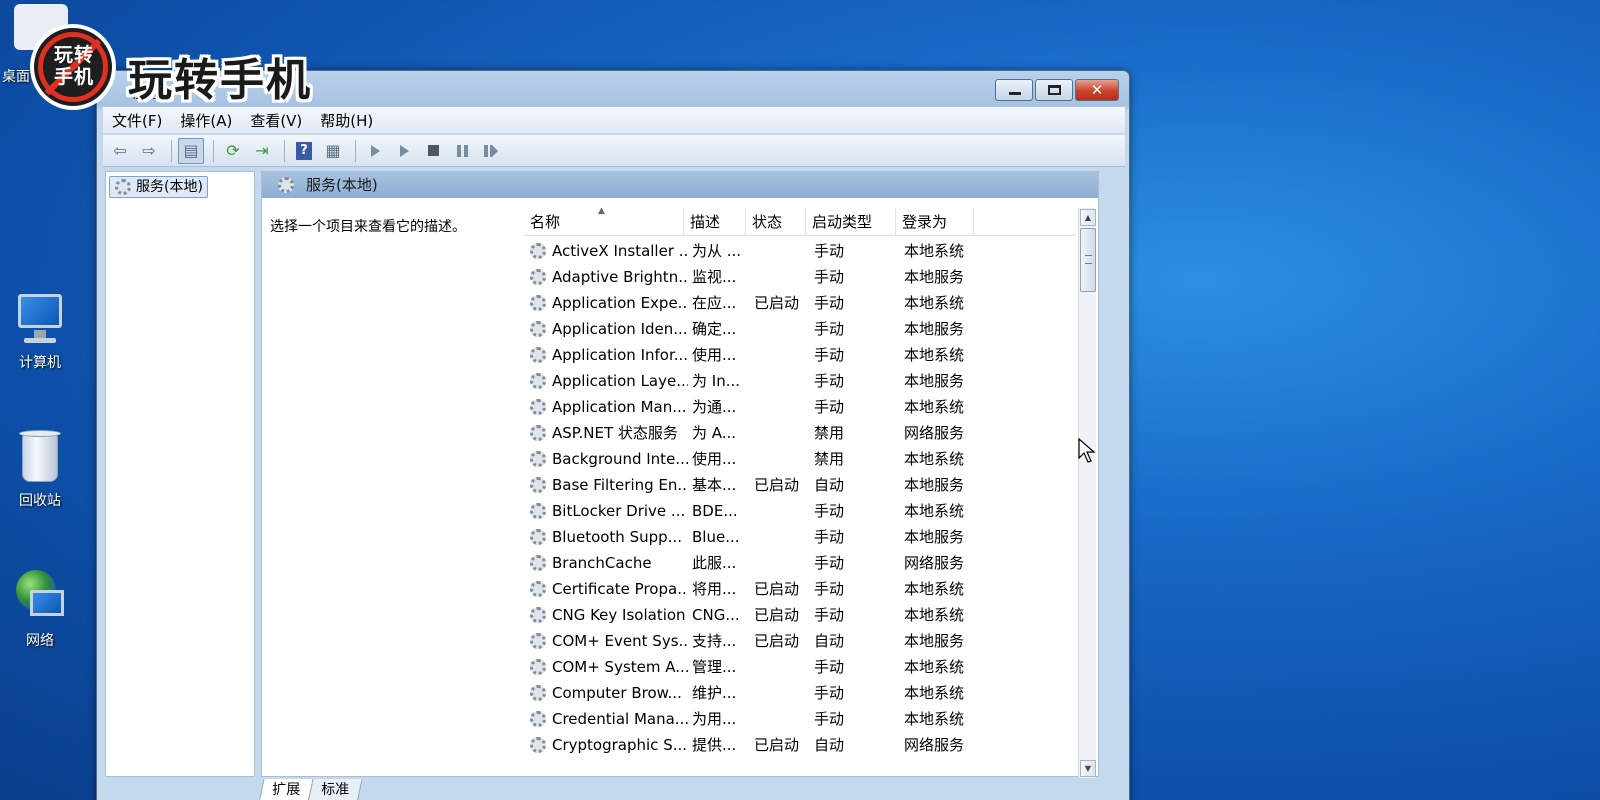 This screenshot has width=1600, height=800. What do you see at coordinates (491, 151) in the screenshot?
I see `restart-service-icon` at bounding box center [491, 151].